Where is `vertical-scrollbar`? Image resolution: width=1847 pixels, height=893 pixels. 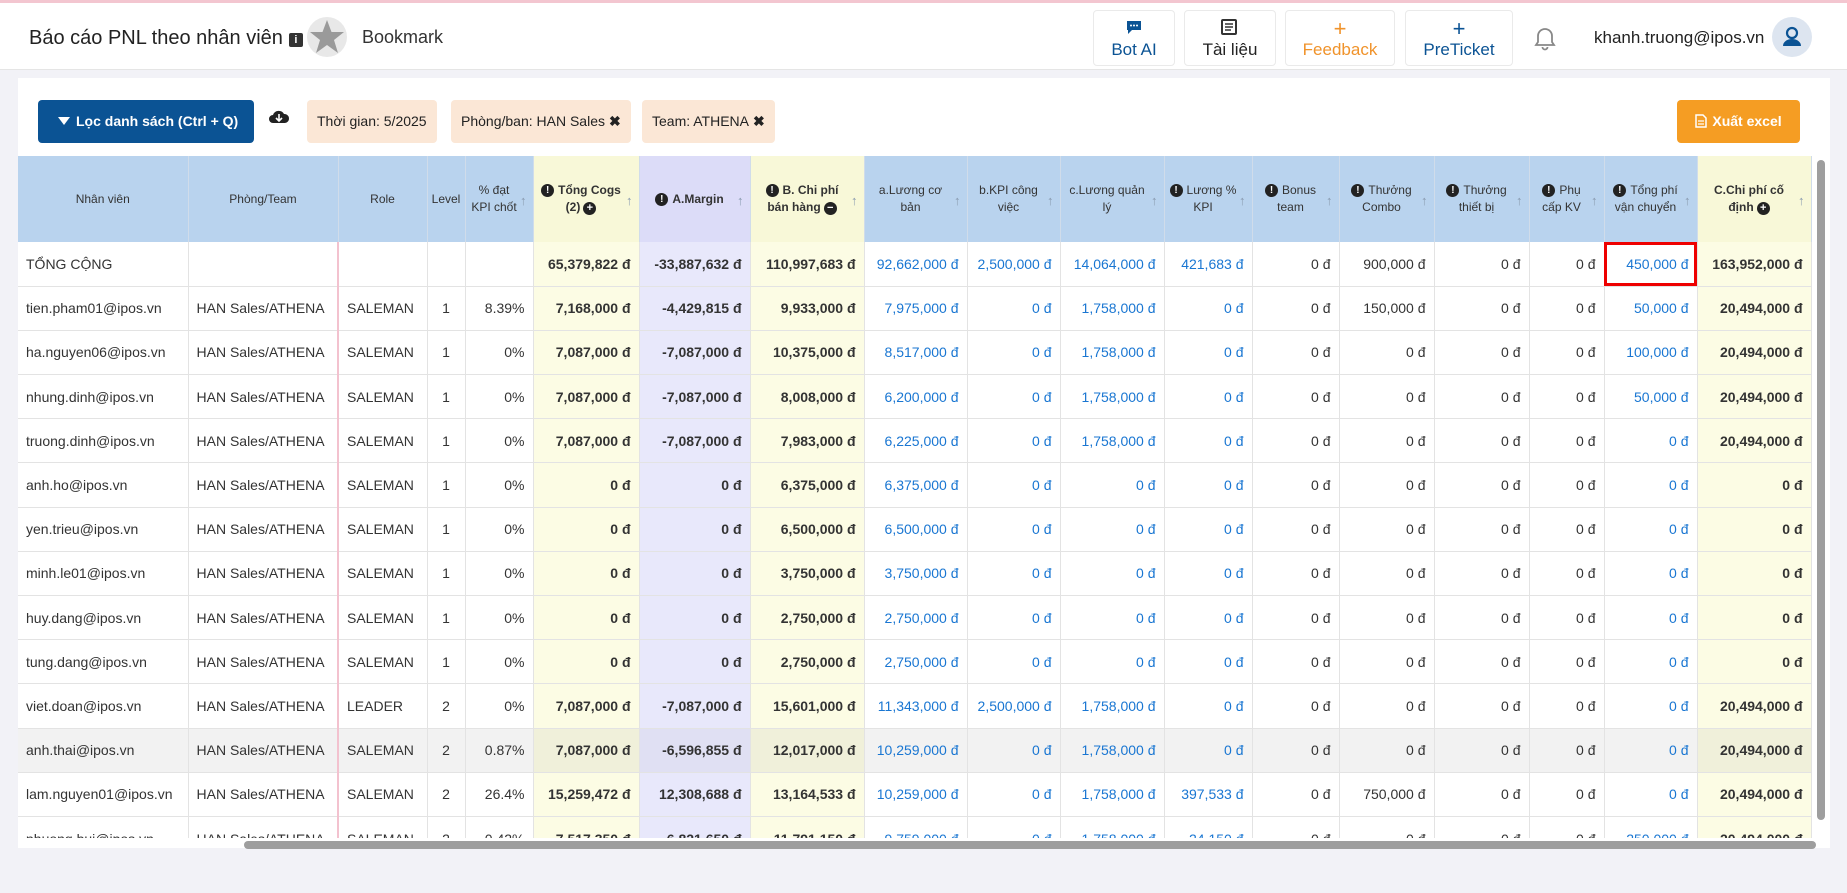 vertical-scrollbar is located at coordinates (1821, 490).